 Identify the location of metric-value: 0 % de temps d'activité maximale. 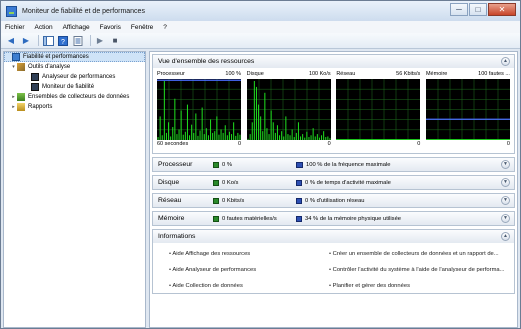
(348, 182).